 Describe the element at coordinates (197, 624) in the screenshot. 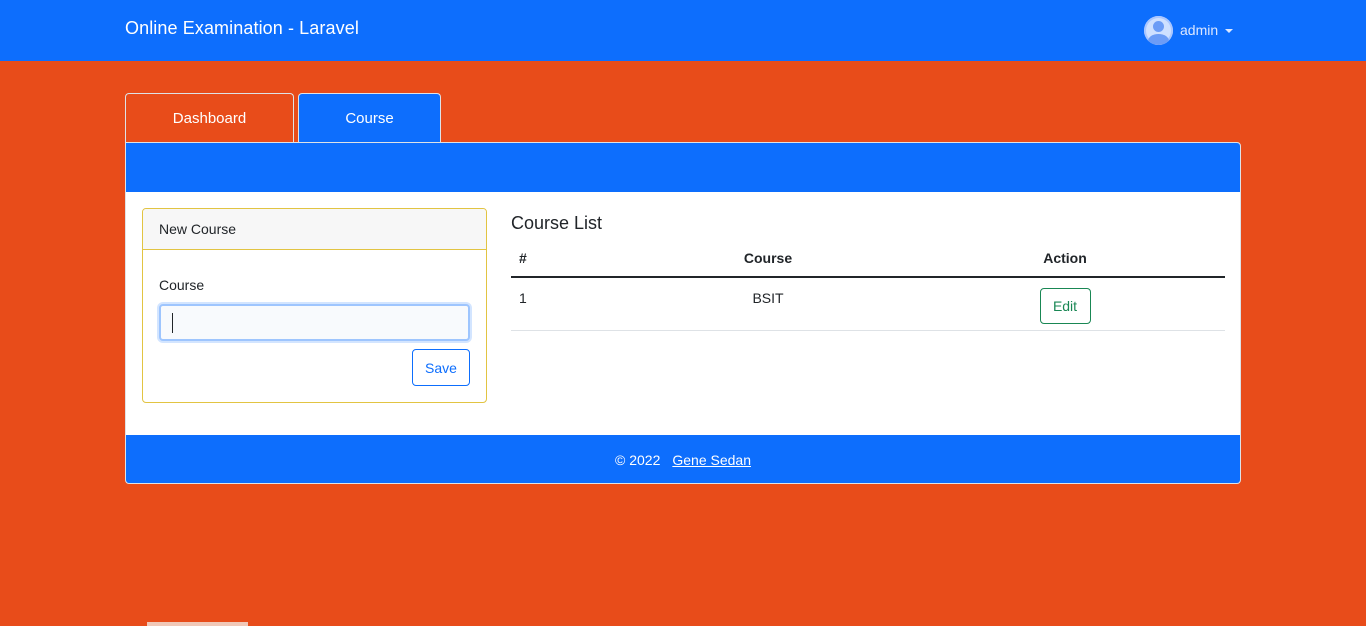

I see `bottom-scrollbar-strip` at that location.